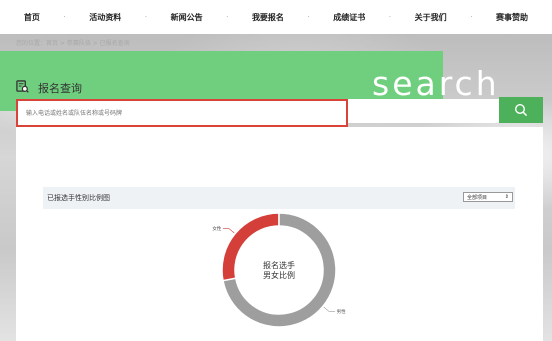 This screenshot has height=341, width=552. I want to click on donut-center-label: 报名选手, so click(279, 265).